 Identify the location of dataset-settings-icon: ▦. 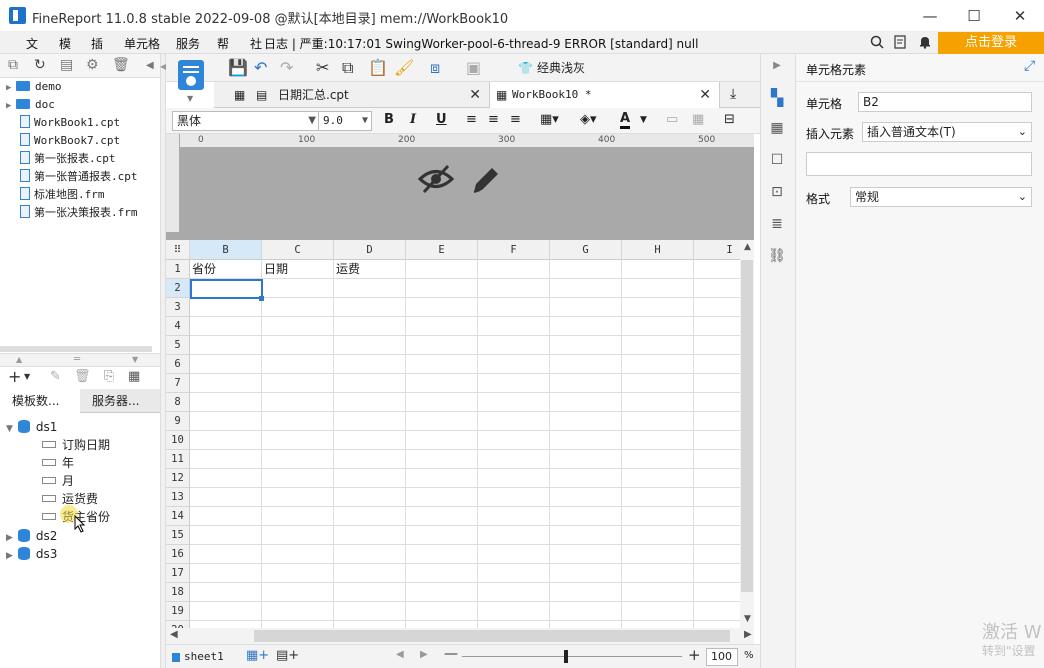
(134, 376).